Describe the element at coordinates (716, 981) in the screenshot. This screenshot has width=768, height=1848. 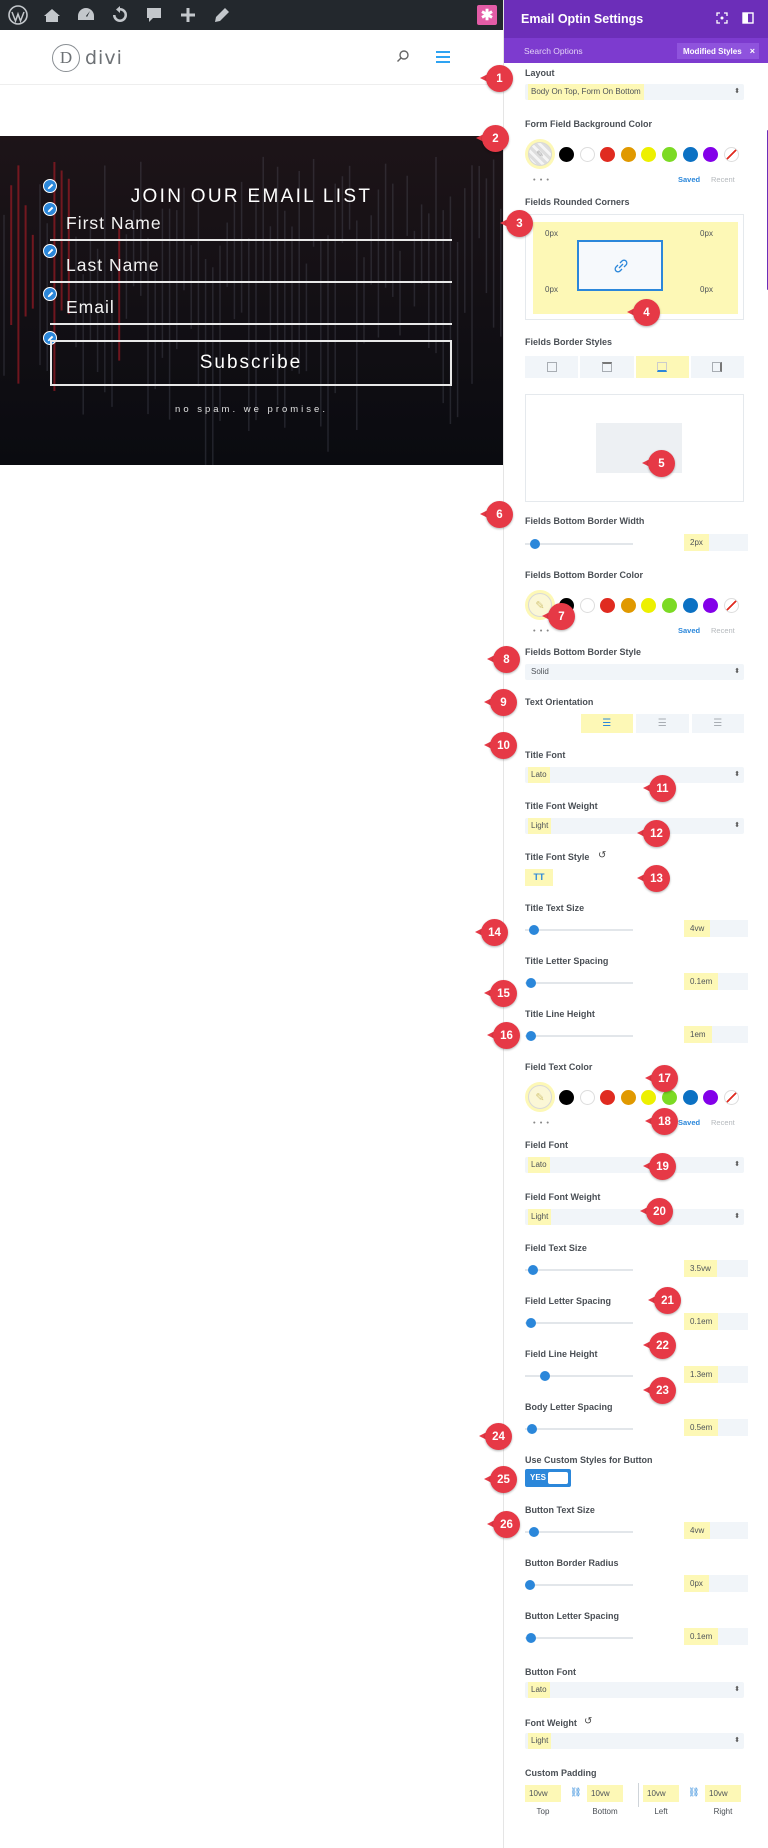
I see `title-letter-spacing-input: 0.1em` at that location.